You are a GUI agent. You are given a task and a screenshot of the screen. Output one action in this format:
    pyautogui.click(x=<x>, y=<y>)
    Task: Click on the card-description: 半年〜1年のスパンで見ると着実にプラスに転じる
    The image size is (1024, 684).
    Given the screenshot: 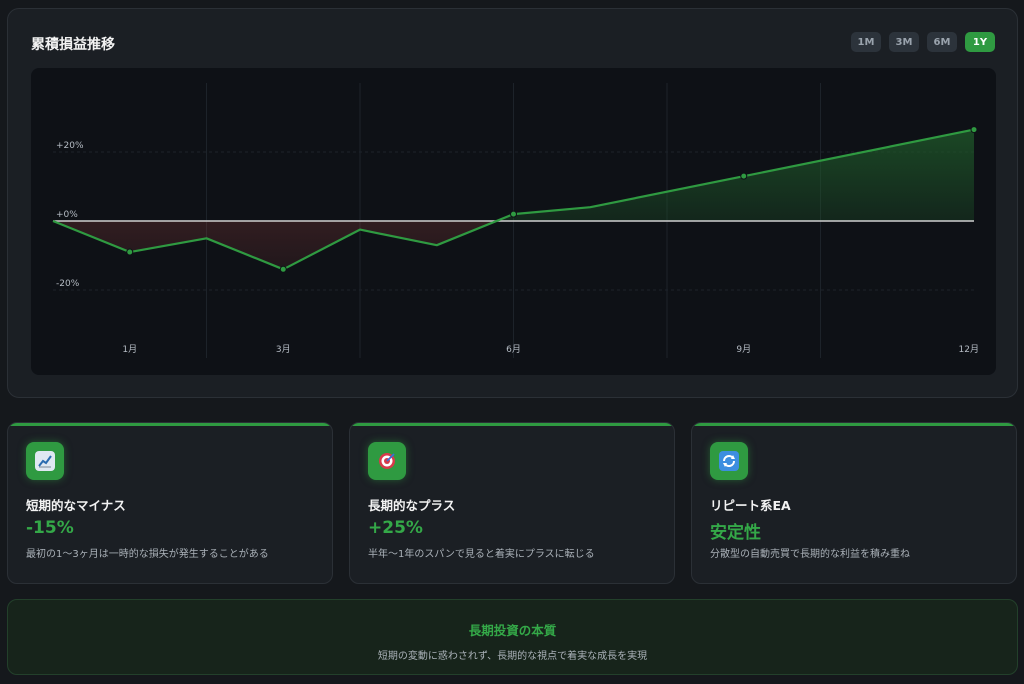 What is the action you would take?
    pyautogui.click(x=481, y=554)
    